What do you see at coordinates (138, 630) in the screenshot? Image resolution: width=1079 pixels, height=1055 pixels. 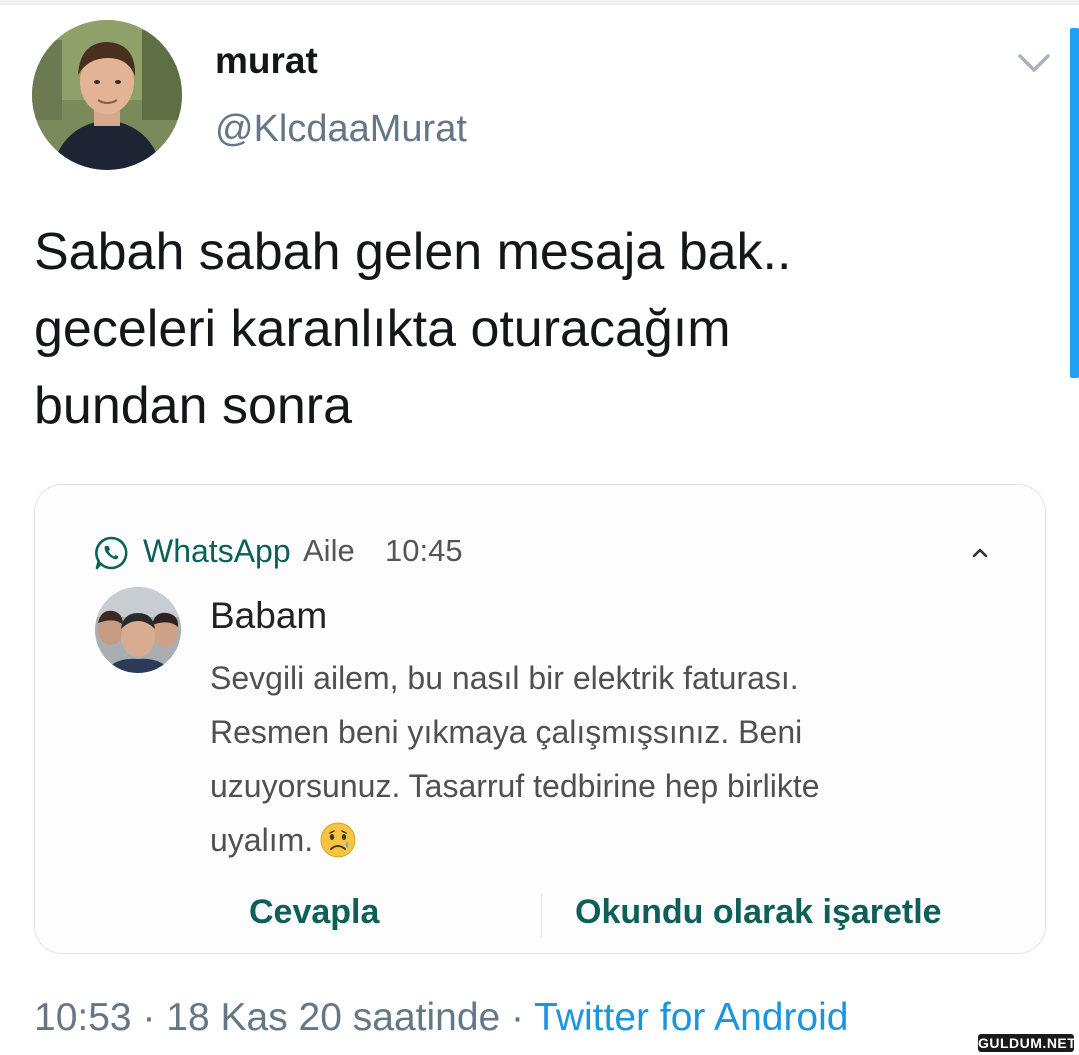 I see `sender-avatar` at bounding box center [138, 630].